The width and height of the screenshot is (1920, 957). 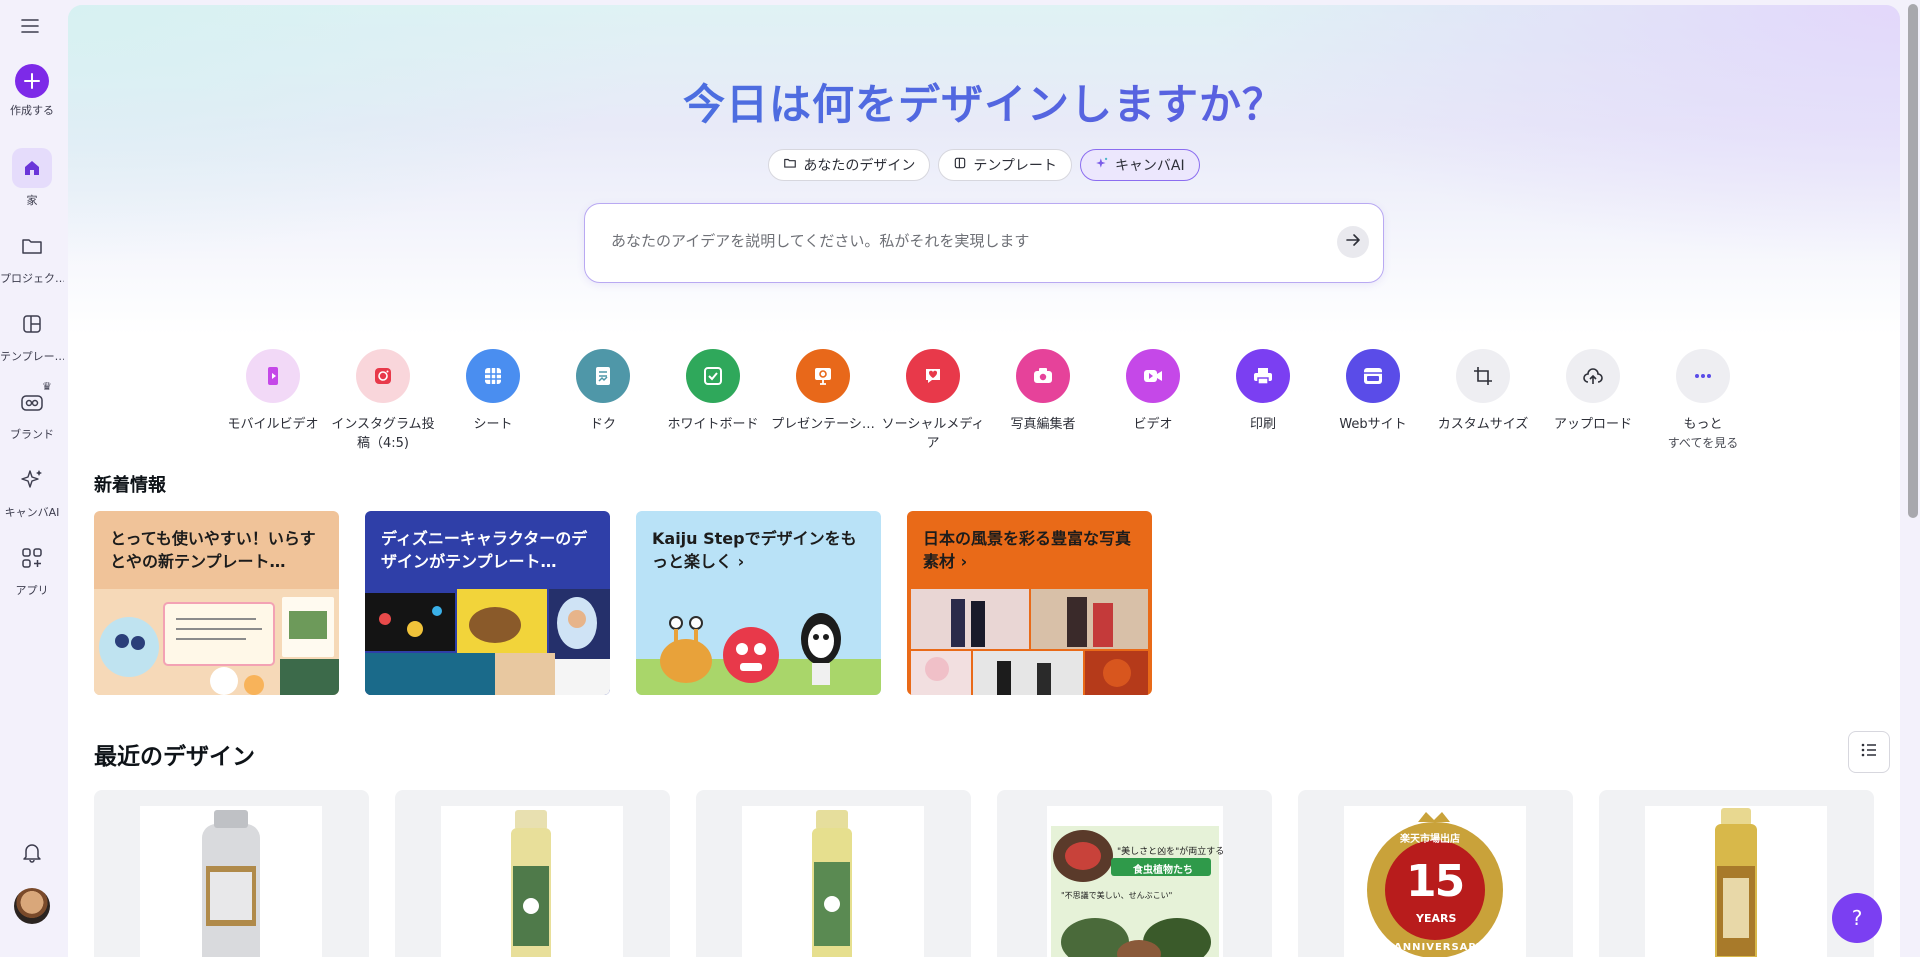 I want to click on crown-icon: ♛, so click(x=47, y=386).